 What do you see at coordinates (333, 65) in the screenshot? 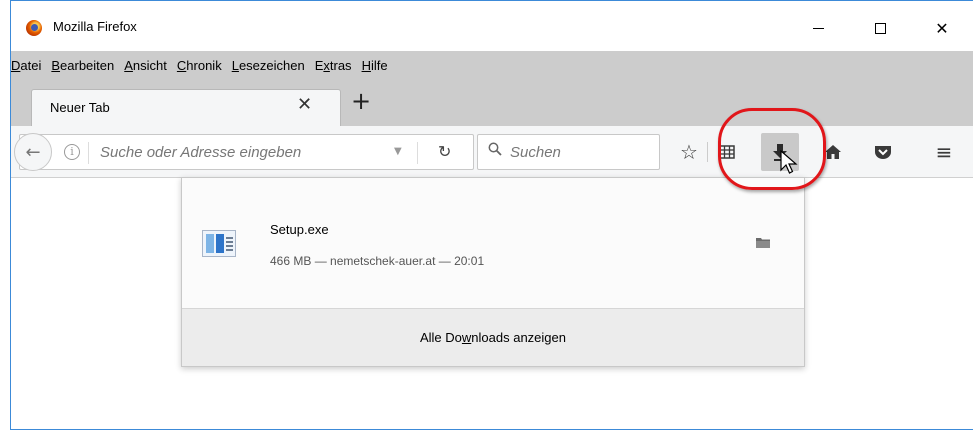
I see `menu-extras: Extras` at bounding box center [333, 65].